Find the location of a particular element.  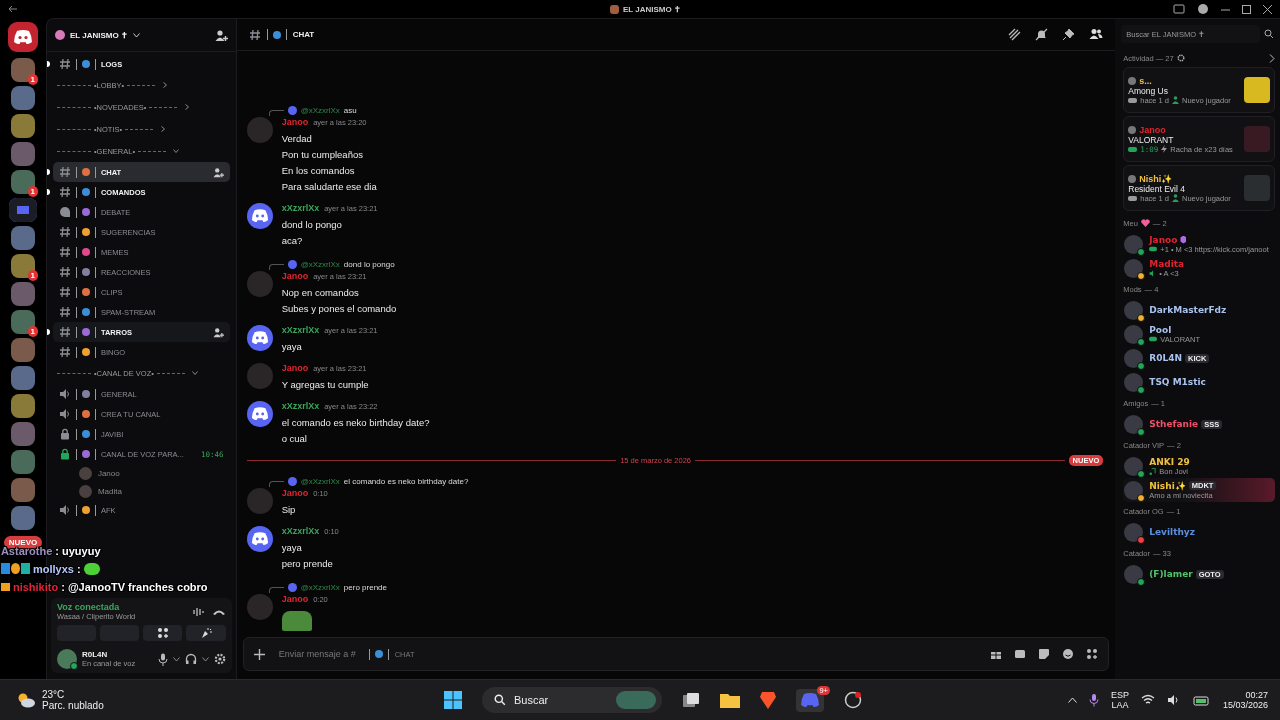

discord-logo-icon is located at coordinates (22, 37).